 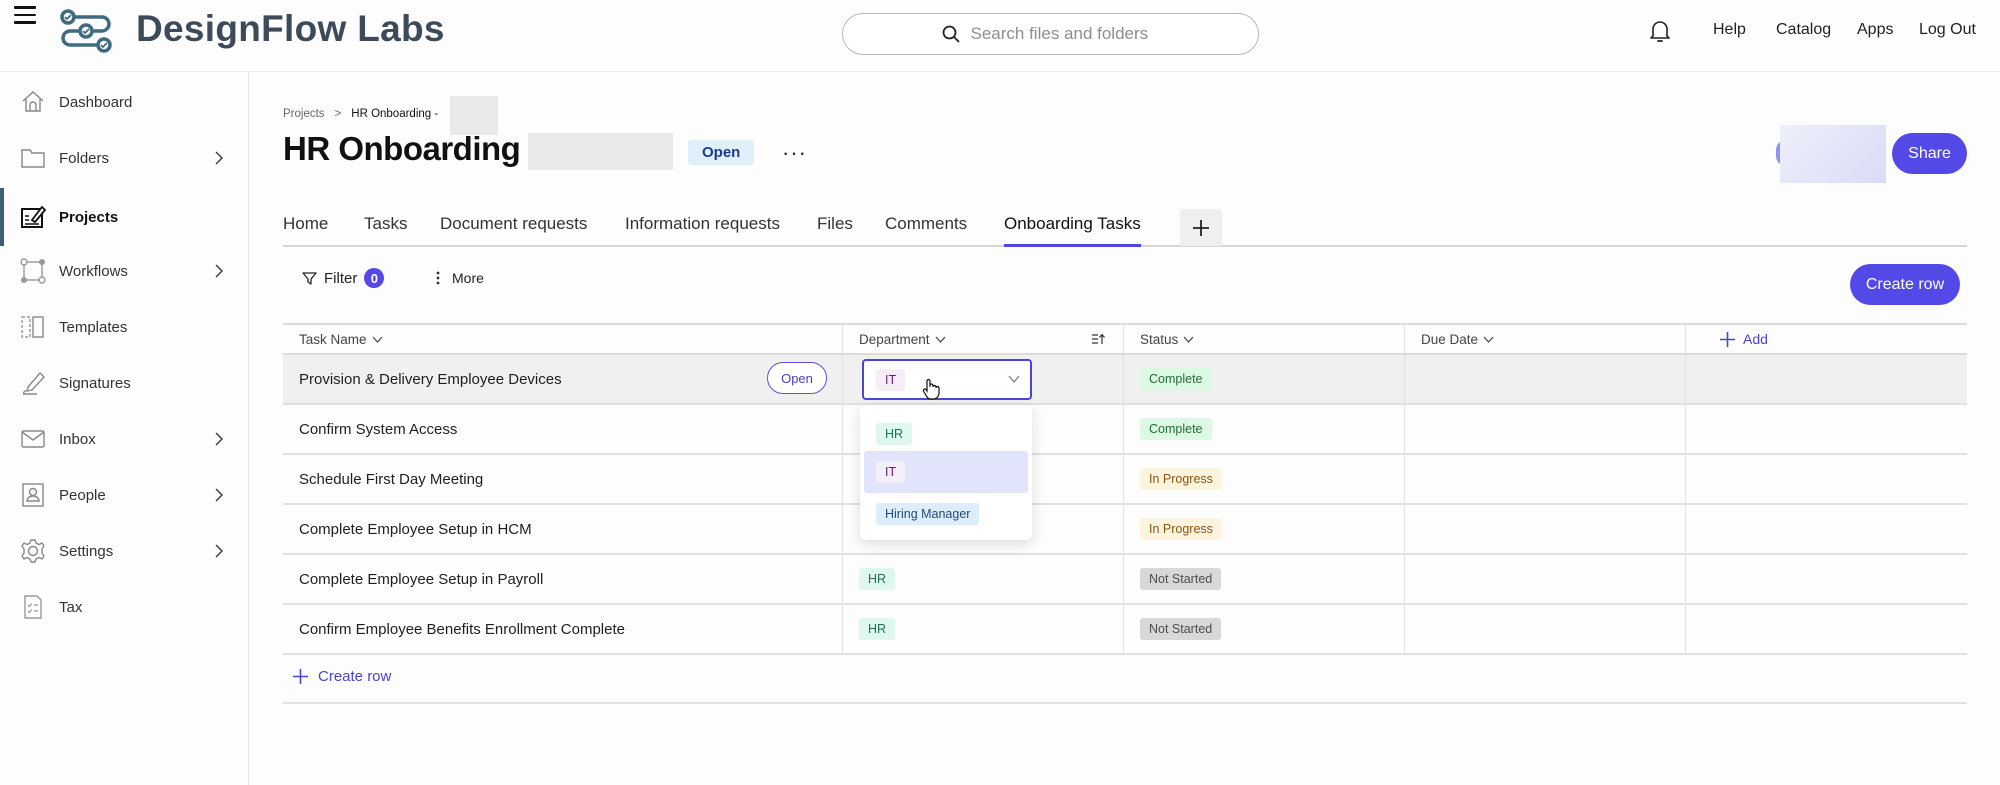 I want to click on task-name: Confirm System Access, so click(x=378, y=429).